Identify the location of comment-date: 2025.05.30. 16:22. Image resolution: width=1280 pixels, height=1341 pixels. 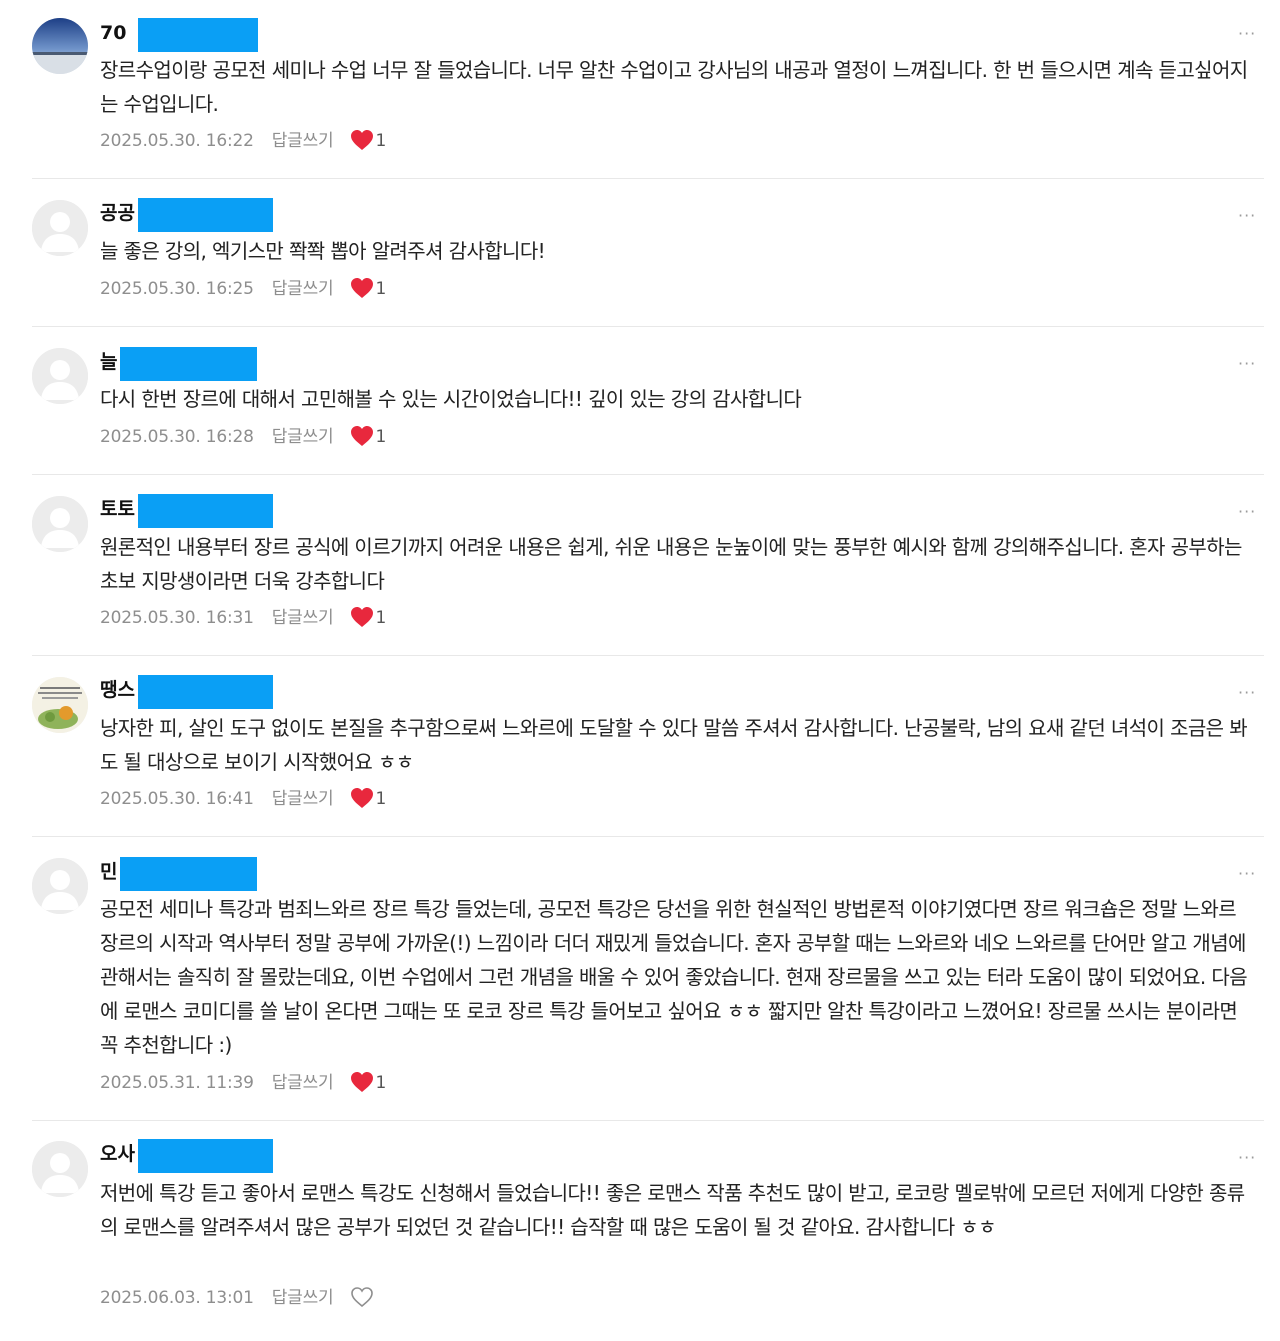
(177, 141).